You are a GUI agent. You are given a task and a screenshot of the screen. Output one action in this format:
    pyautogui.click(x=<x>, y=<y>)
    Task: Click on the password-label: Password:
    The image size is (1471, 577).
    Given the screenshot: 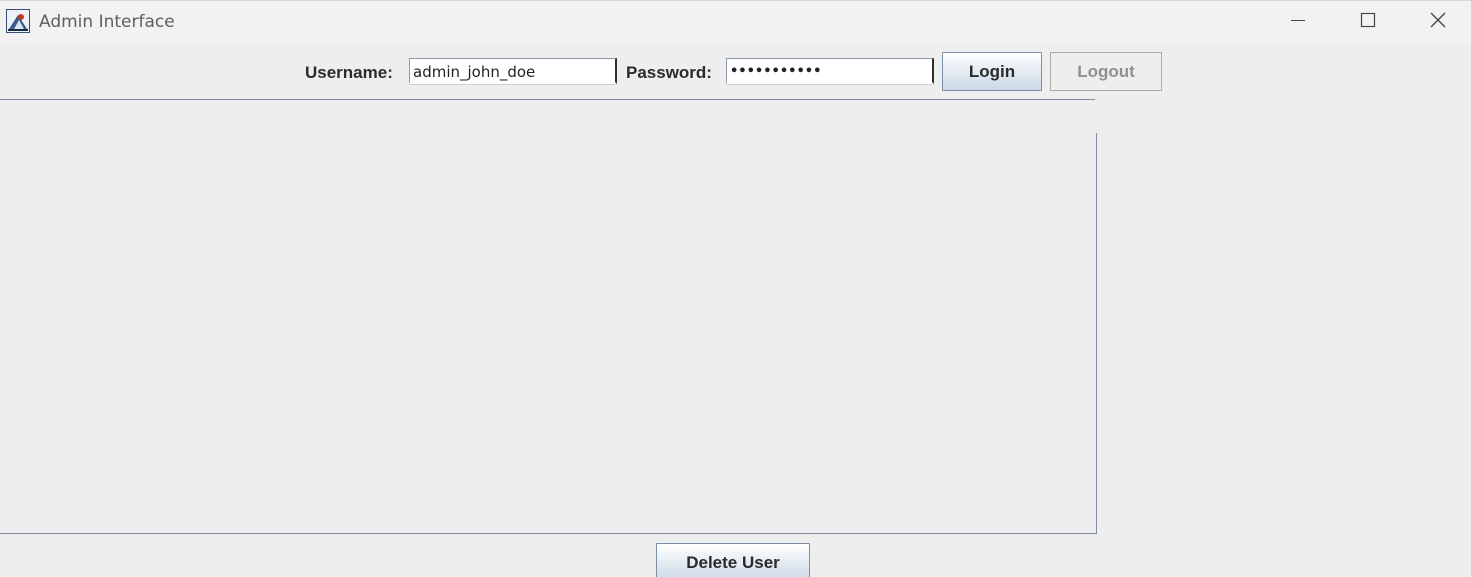 What is the action you would take?
    pyautogui.click(x=669, y=72)
    